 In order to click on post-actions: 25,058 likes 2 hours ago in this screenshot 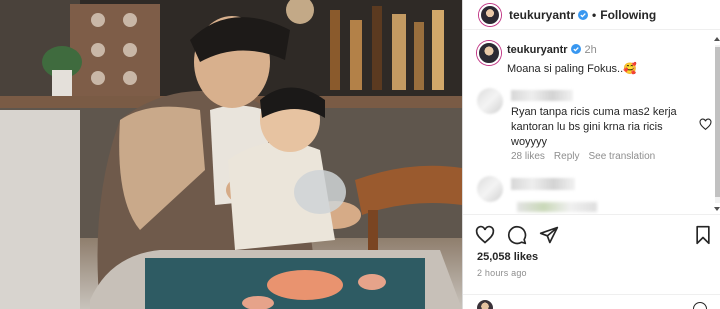, I will do `click(591, 261)`.